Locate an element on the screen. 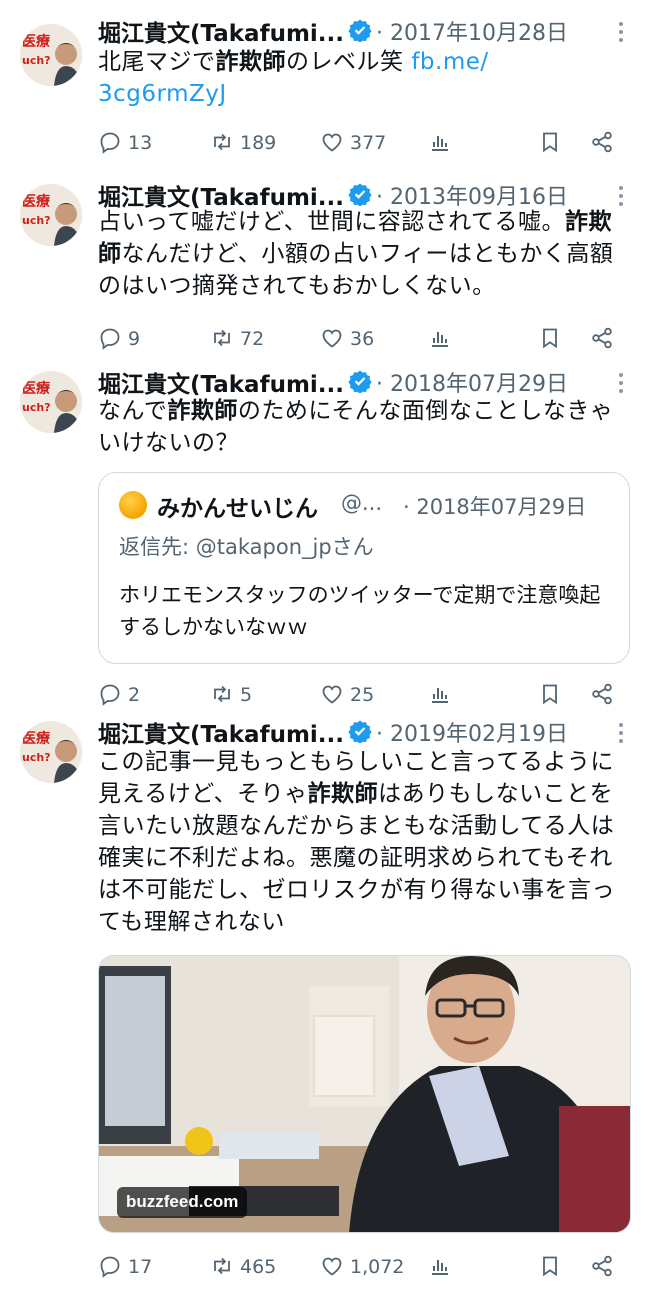 Image resolution: width=650 pixels, height=1292 pixels. reply-button: 9 is located at coordinates (119, 338).